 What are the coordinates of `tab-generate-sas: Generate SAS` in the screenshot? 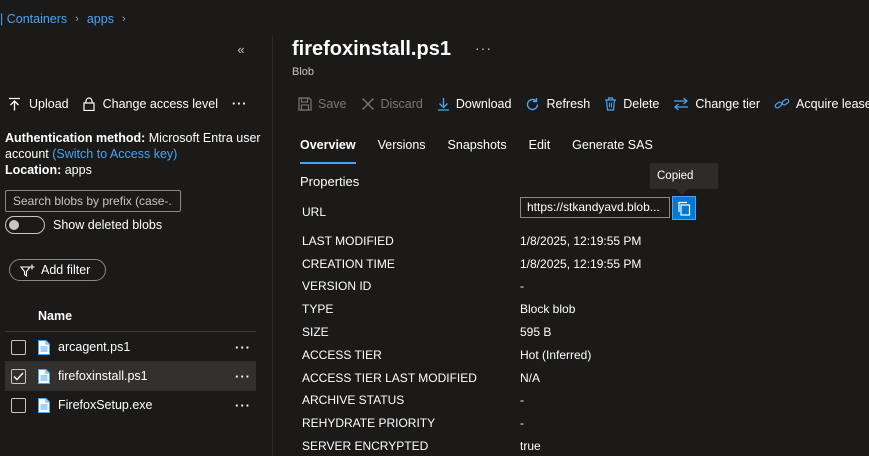 It's located at (612, 150).